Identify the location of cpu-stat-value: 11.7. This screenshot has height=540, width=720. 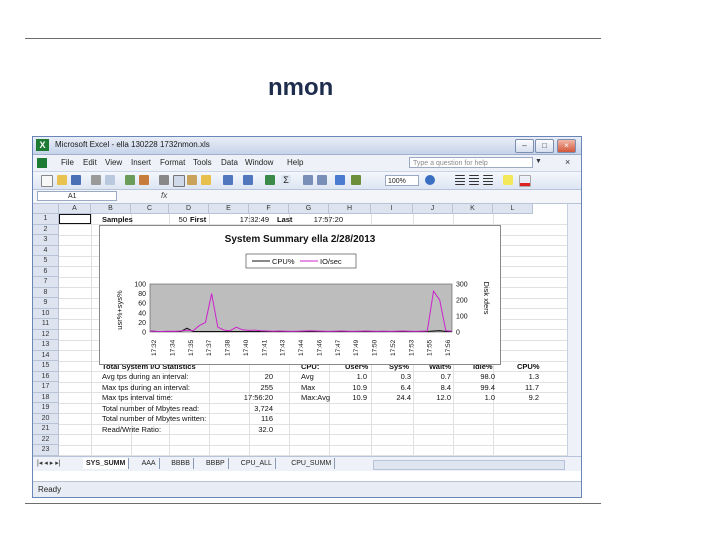
(521, 387).